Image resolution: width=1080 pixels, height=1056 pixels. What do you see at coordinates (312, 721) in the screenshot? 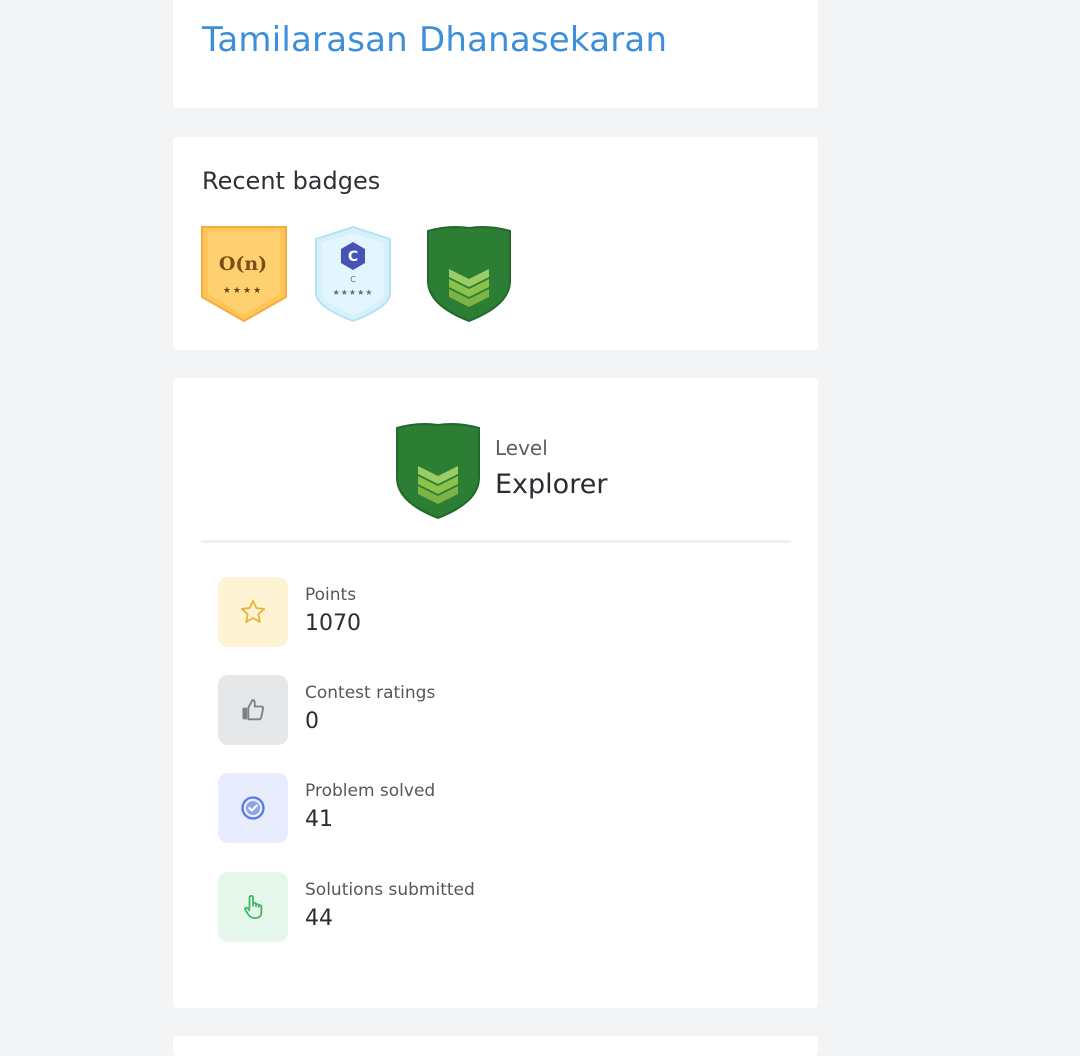
I see `stat-value: 0` at bounding box center [312, 721].